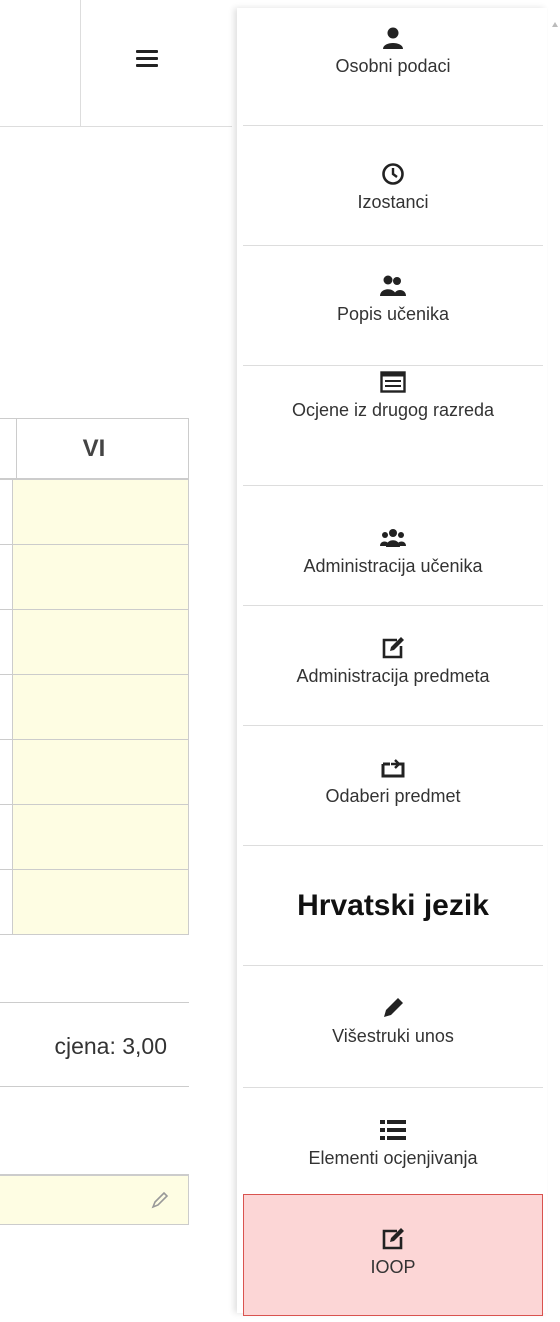 This screenshot has width=560, height=1322. Describe the element at coordinates (393, 38) in the screenshot. I see `user-icon` at that location.